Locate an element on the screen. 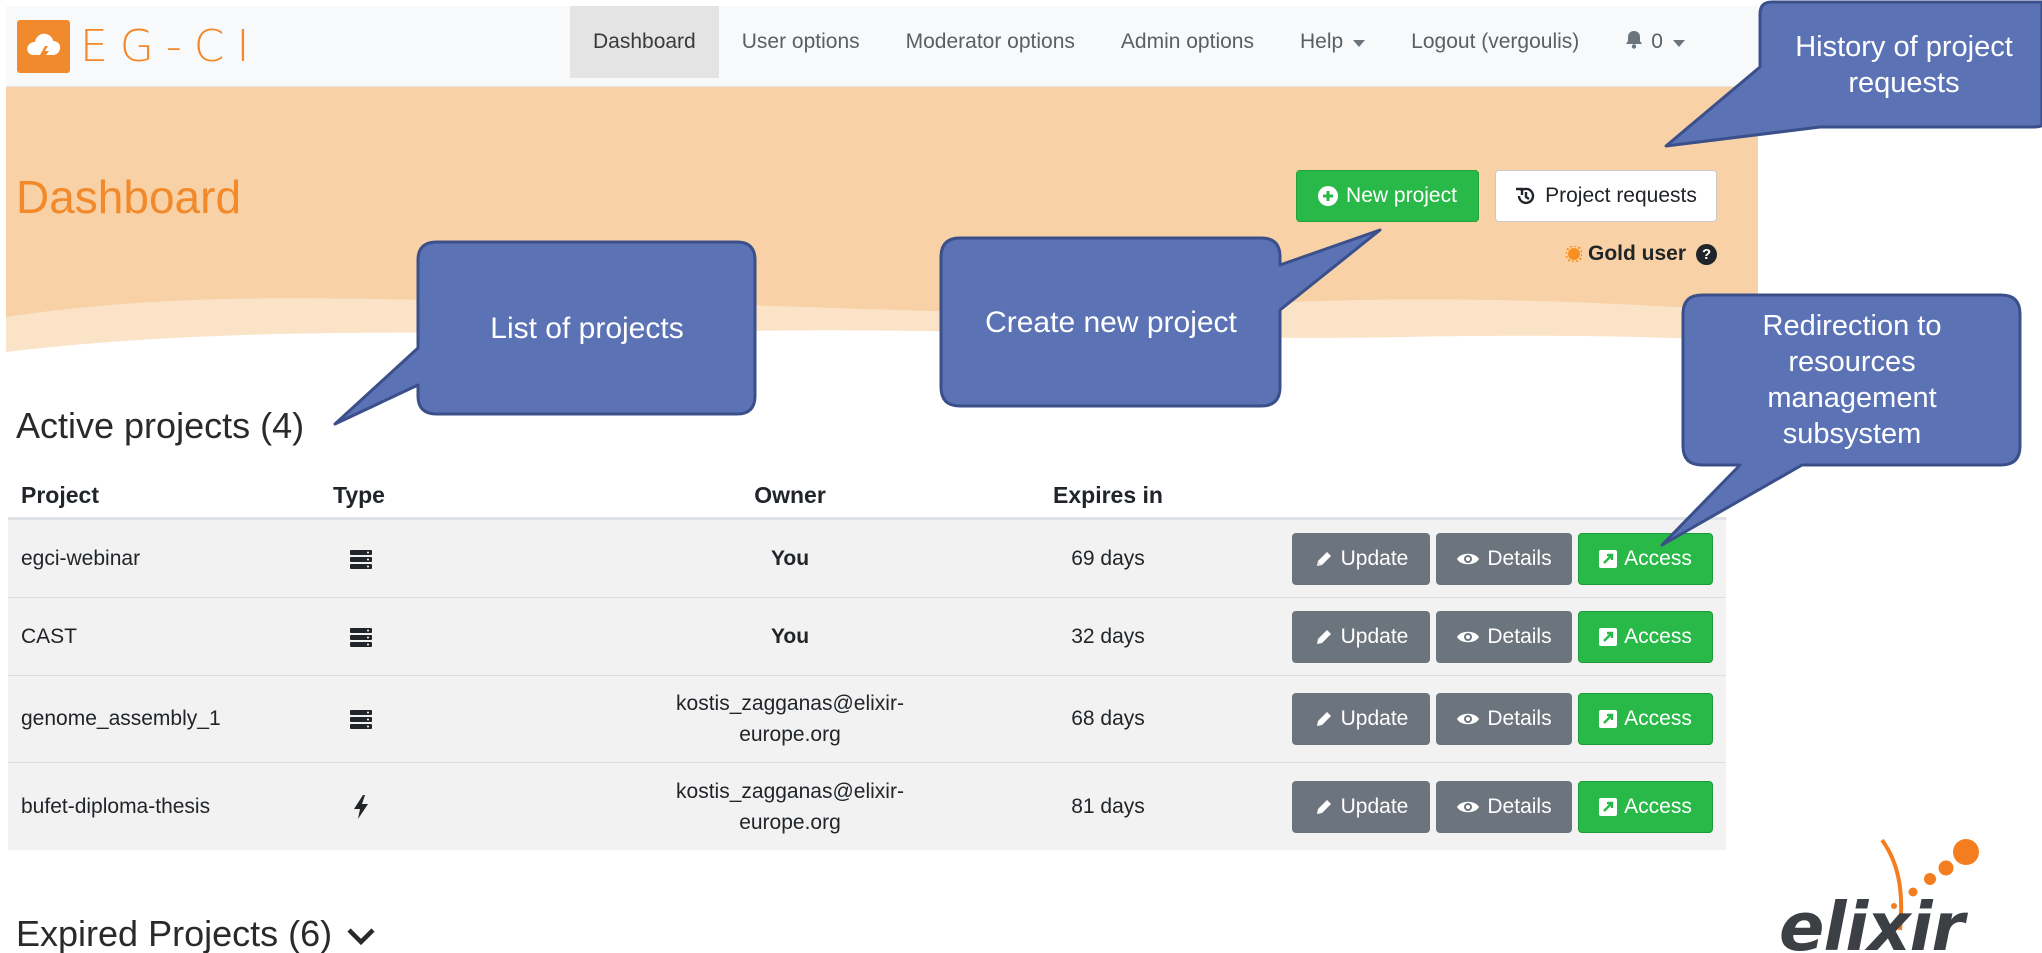 The width and height of the screenshot is (2042, 953). callout-history: History of project requests is located at coordinates (1904, 65).